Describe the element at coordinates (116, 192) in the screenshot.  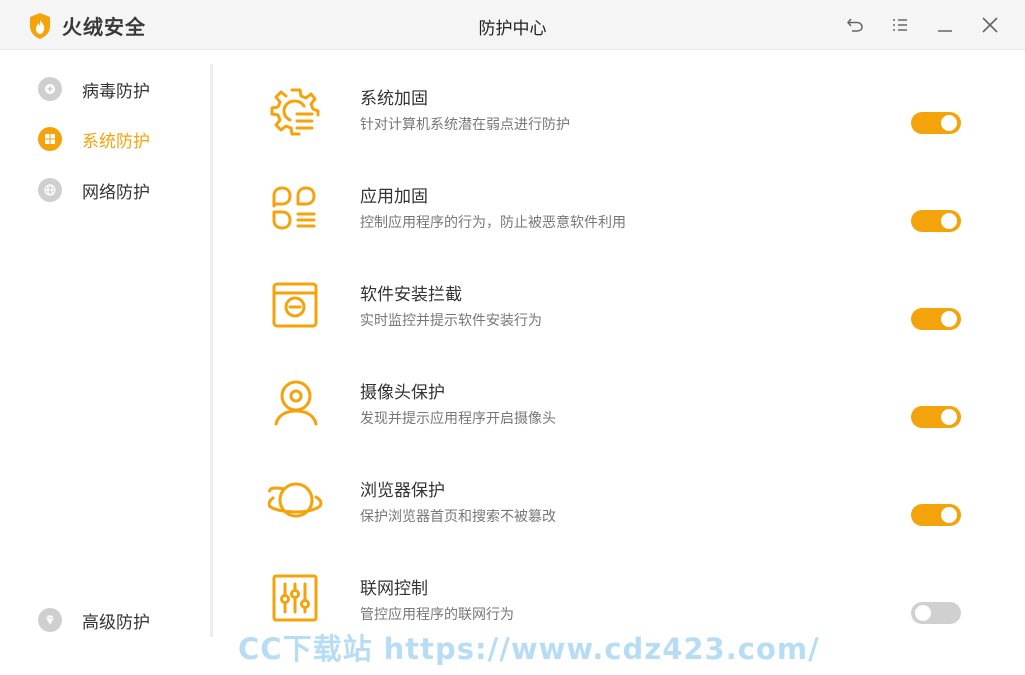
I see `sidebar-item-label: 网络防护` at that location.